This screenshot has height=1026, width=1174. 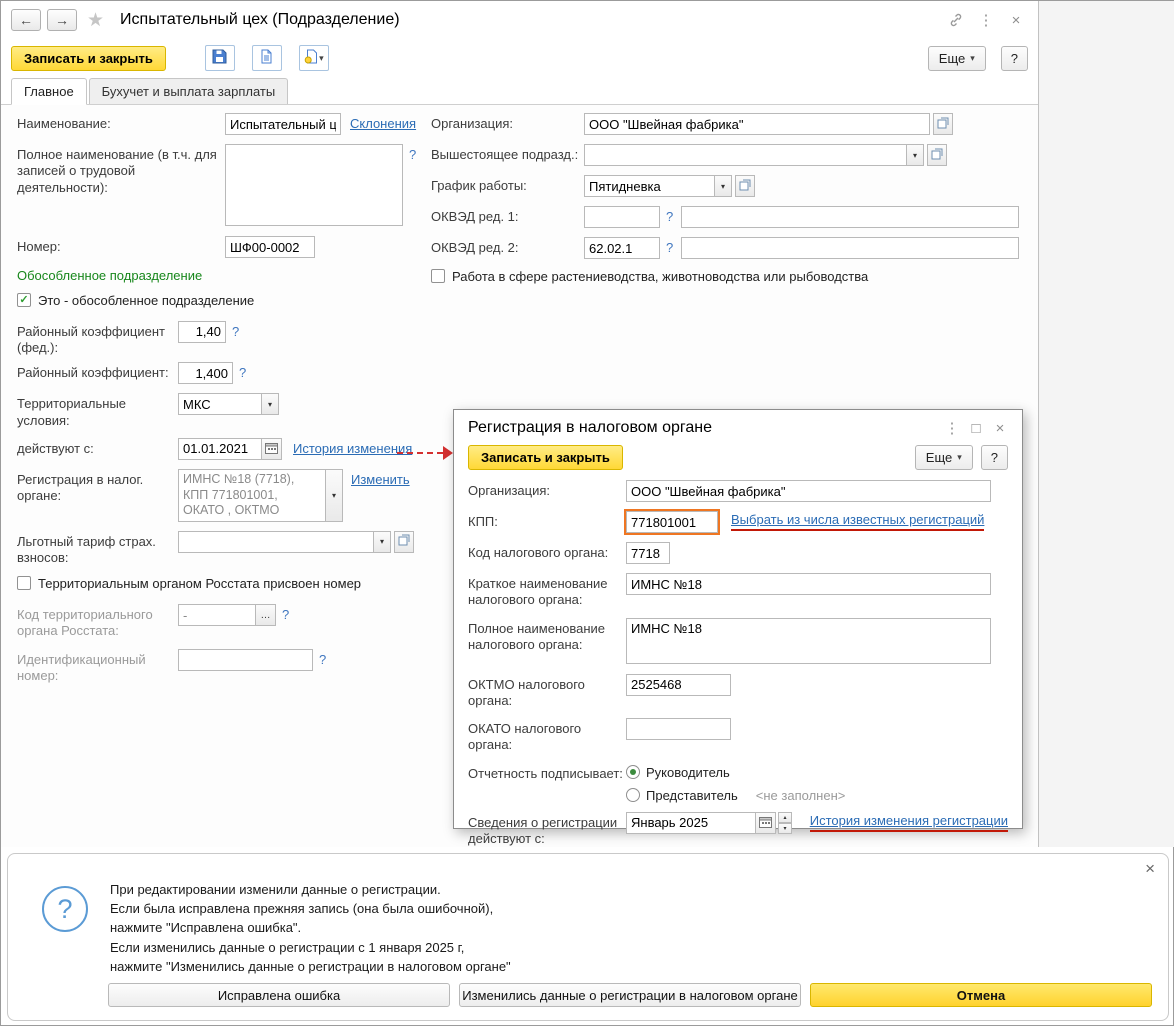 I want to click on dialog-okato-input, so click(x=678, y=729).